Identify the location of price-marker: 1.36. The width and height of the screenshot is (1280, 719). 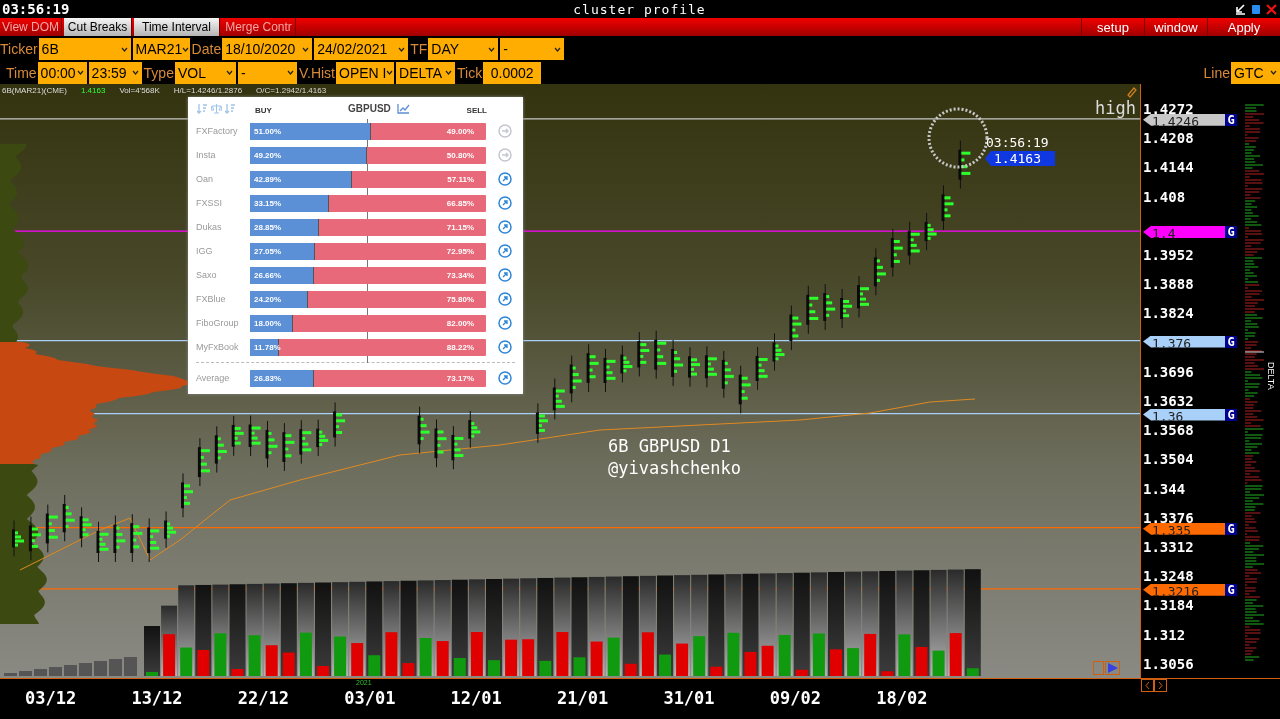
(1184, 414).